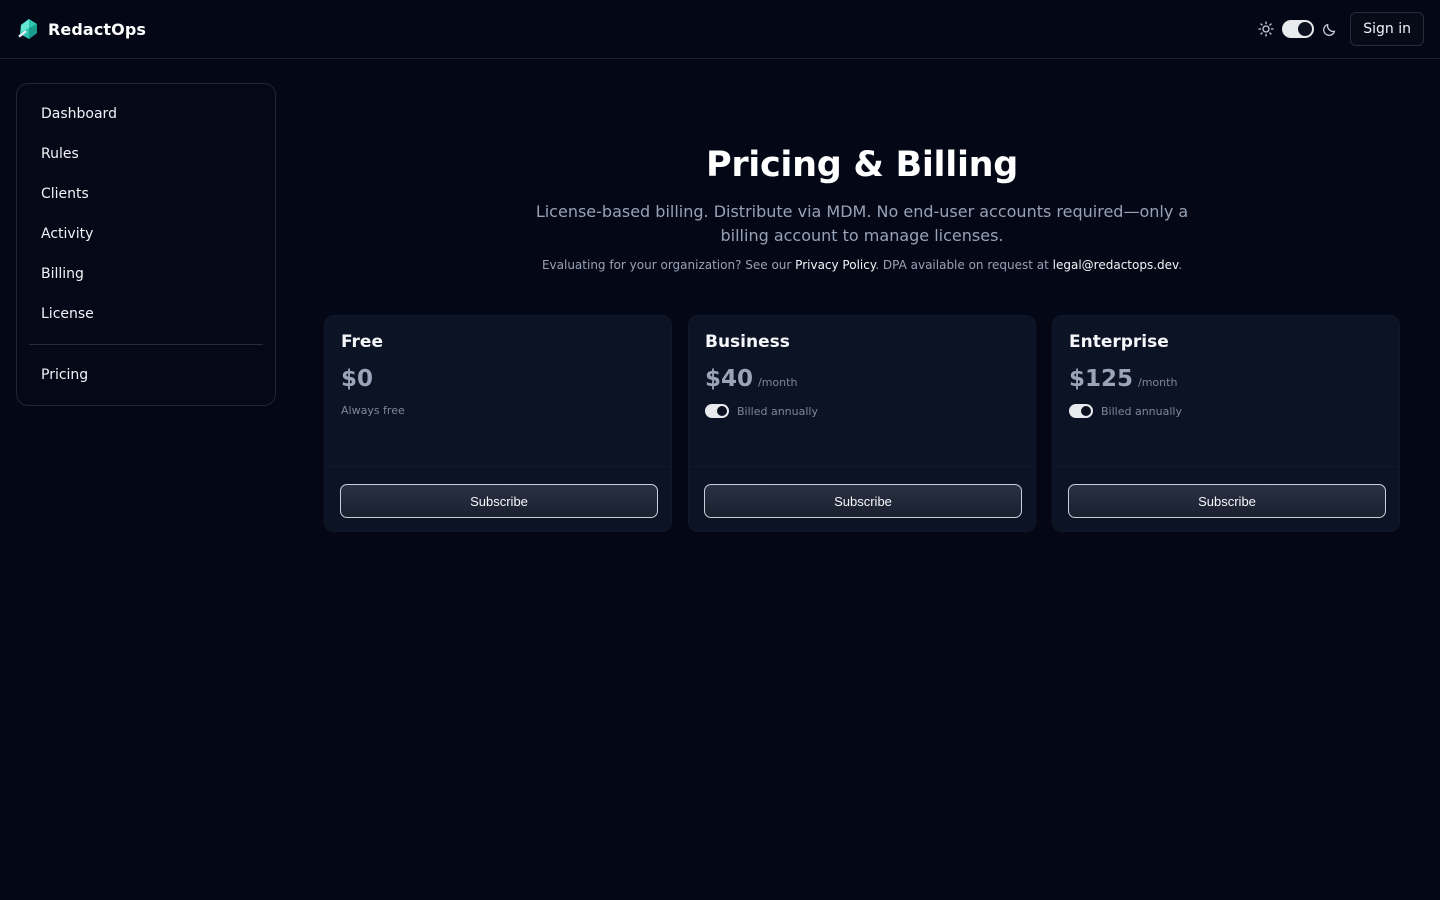  What do you see at coordinates (499, 501) in the screenshot?
I see `subscribe-button-free: Subscribe` at bounding box center [499, 501].